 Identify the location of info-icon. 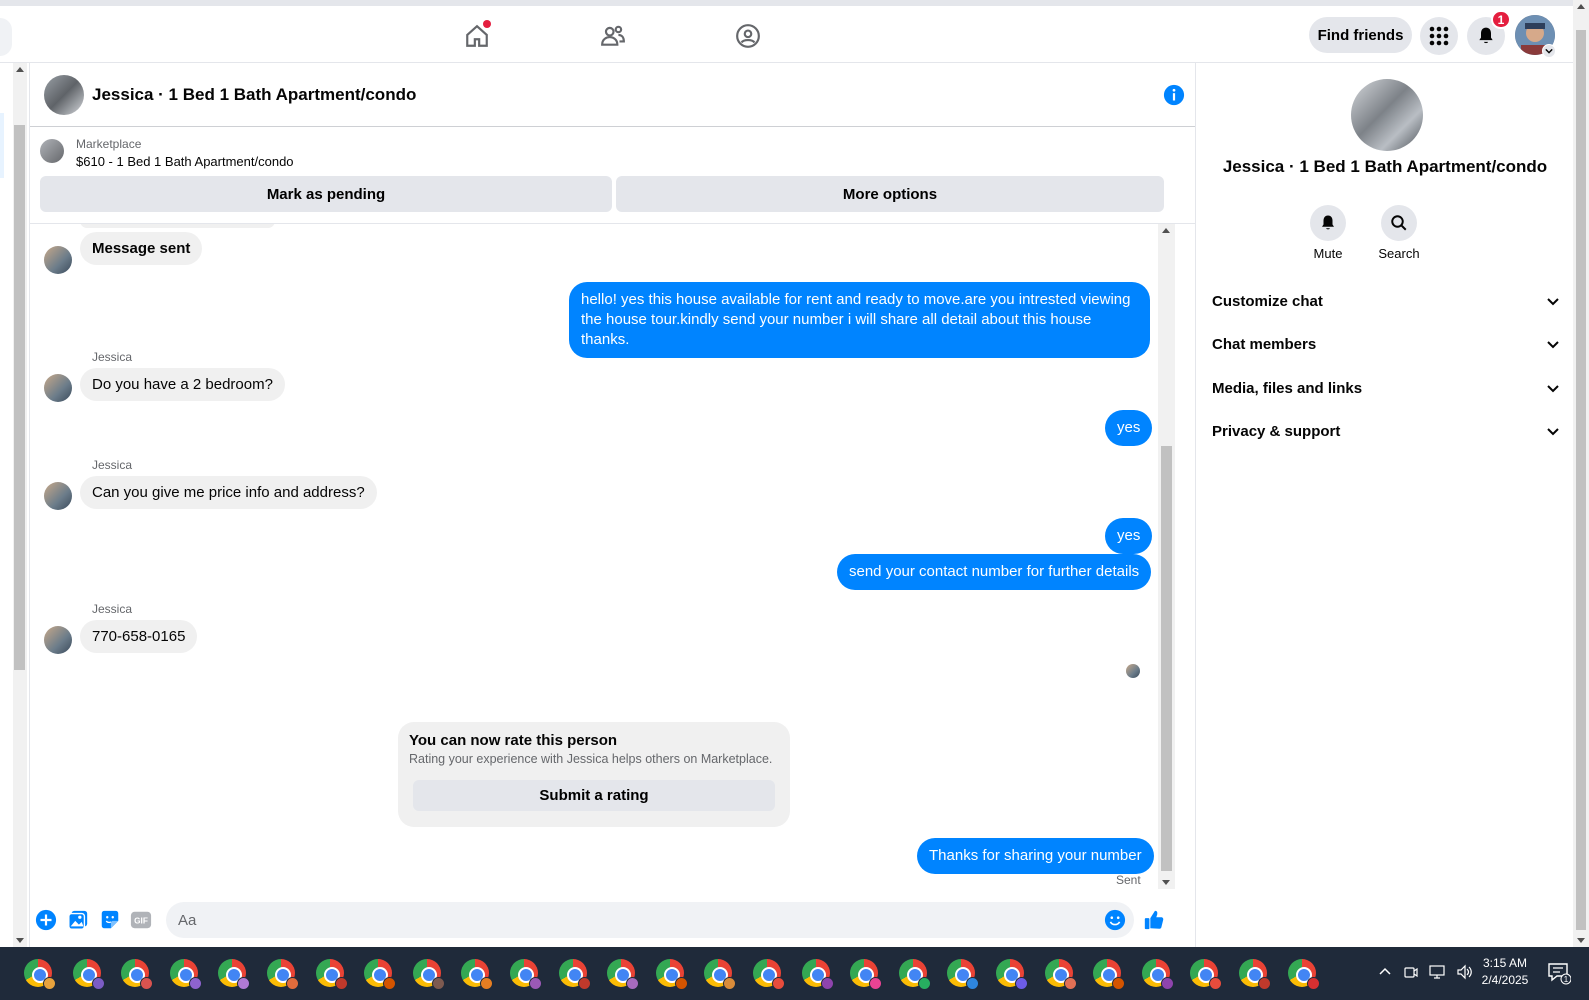
(1174, 95).